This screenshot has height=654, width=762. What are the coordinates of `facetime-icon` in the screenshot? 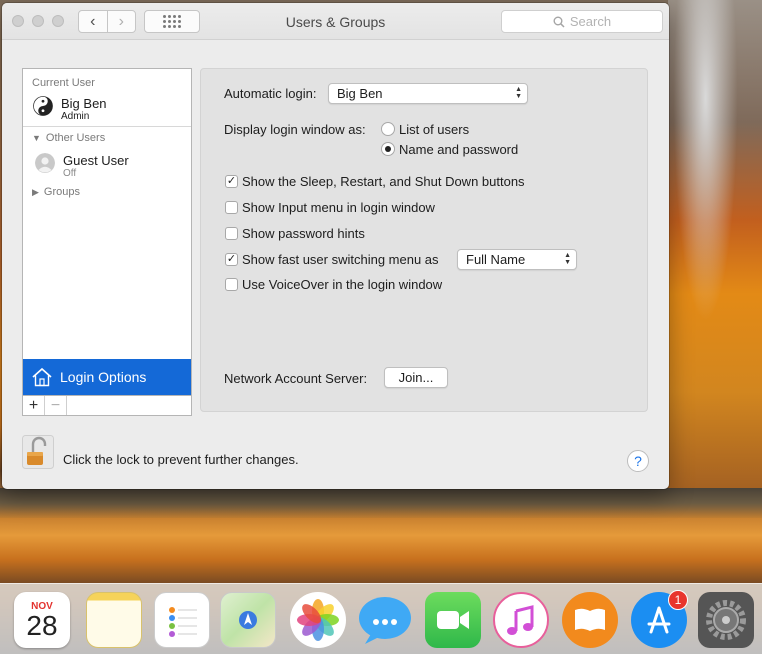 It's located at (453, 620).